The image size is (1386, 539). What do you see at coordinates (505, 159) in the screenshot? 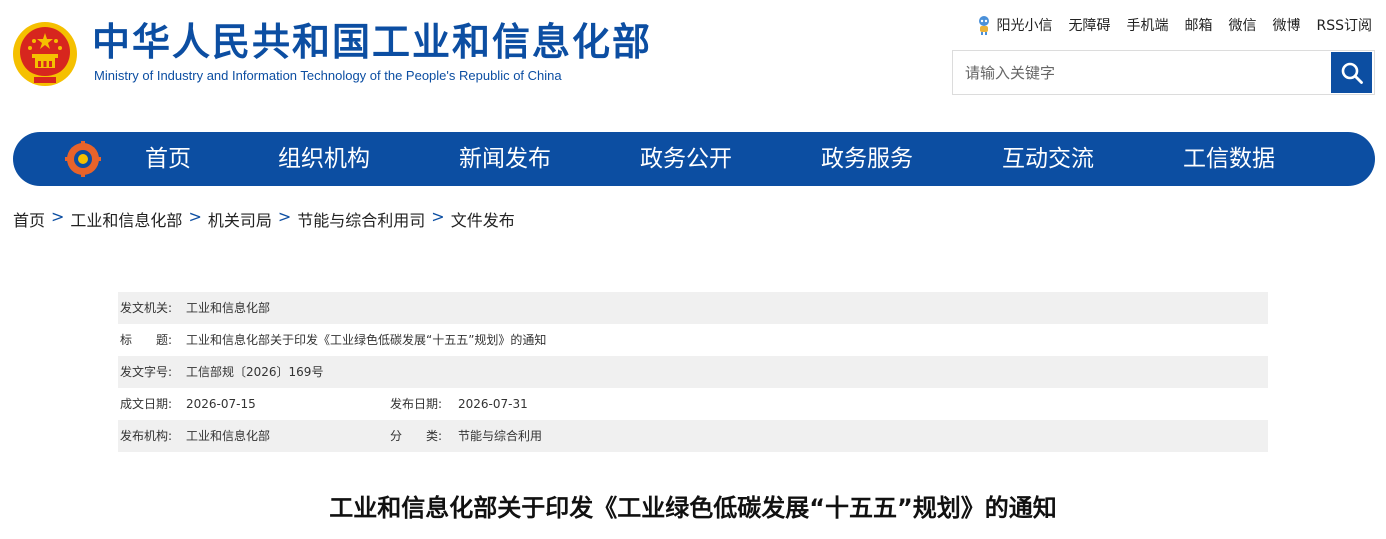
I see `nav-news: 新闻发布` at bounding box center [505, 159].